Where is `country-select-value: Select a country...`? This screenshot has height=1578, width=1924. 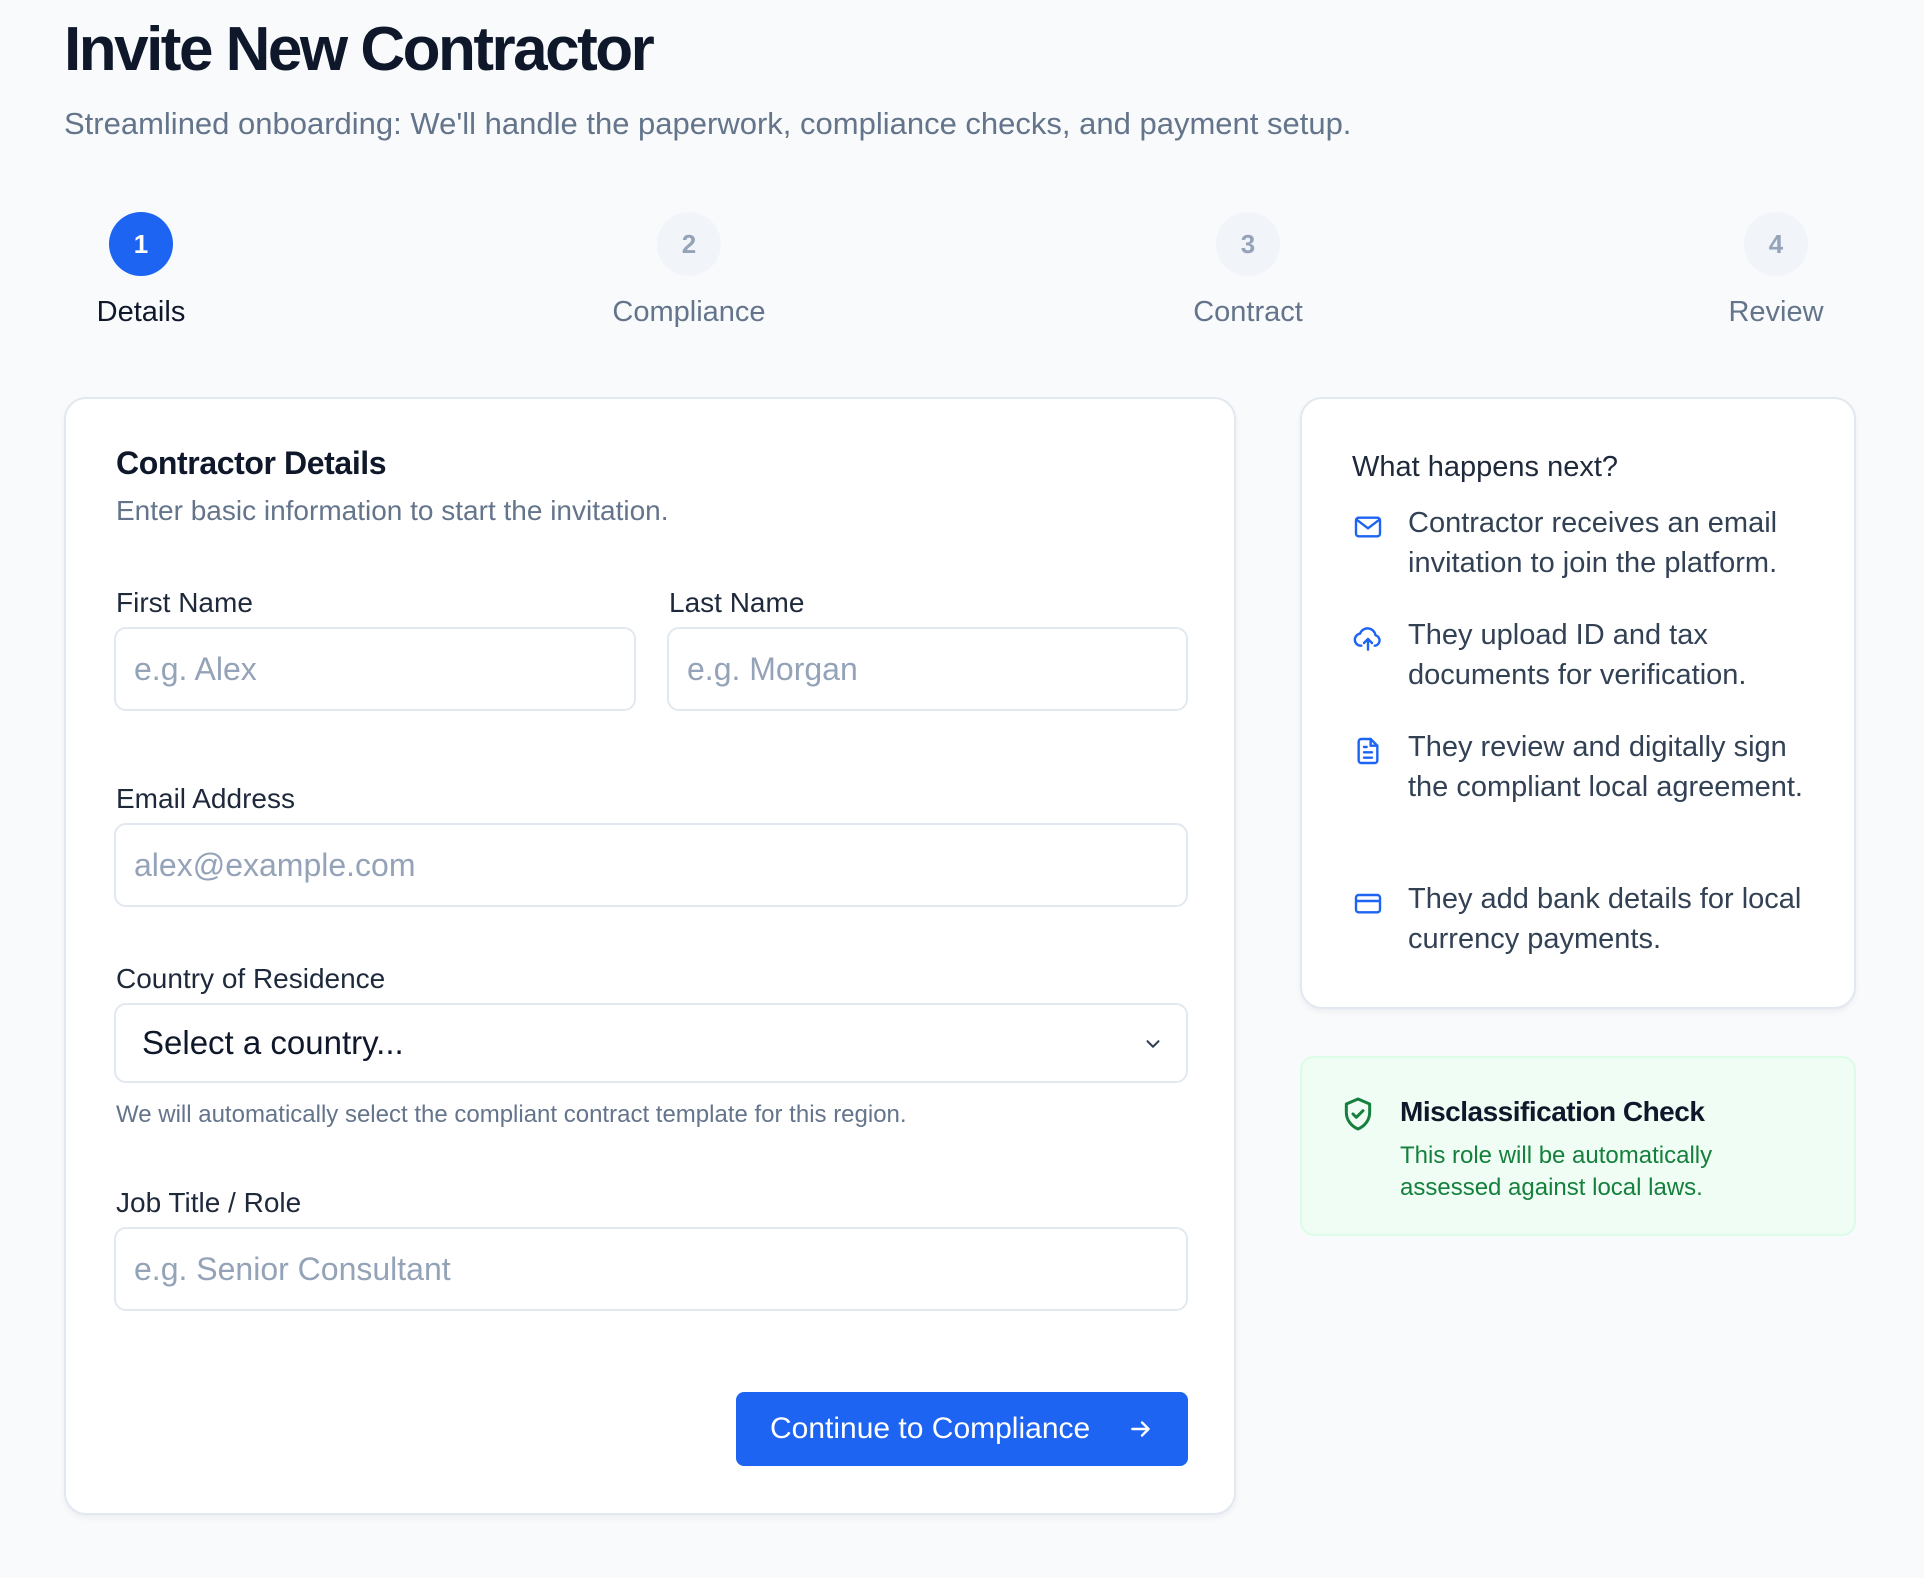
country-select-value: Select a country... is located at coordinates (273, 1042).